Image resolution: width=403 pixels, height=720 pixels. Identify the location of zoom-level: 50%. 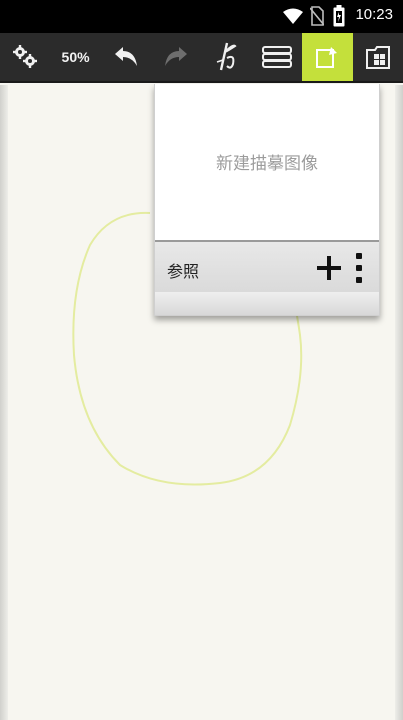
(75, 57).